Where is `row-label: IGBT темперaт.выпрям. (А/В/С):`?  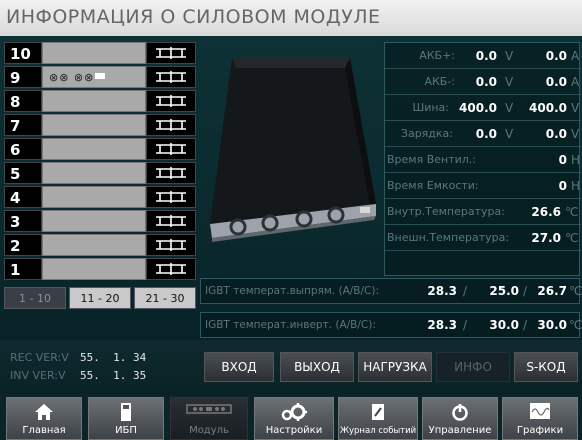 row-label: IGBT темперaт.выпрям. (А/В/С): is located at coordinates (292, 291).